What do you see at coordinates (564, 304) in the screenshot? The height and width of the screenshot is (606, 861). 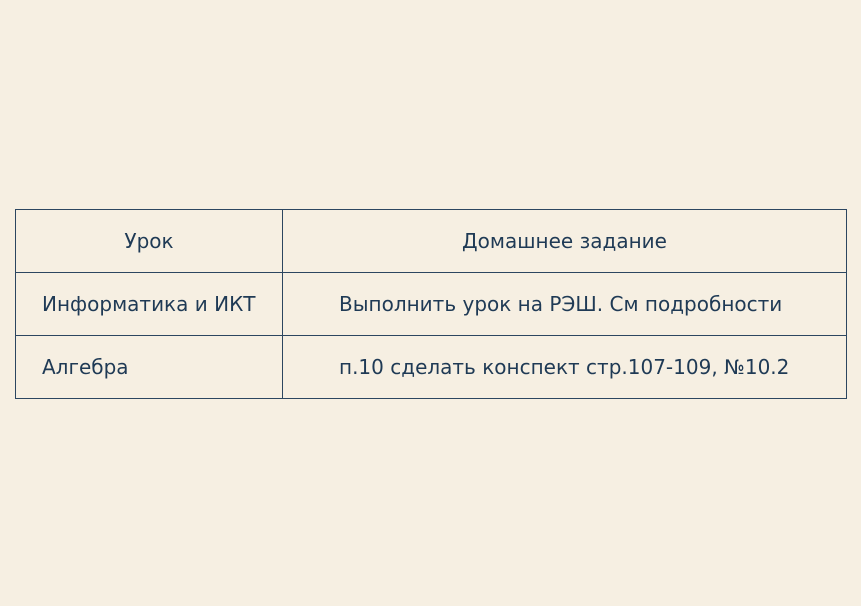 I see `homework-cell: Выполнить урок на РЭШ. См подробности` at bounding box center [564, 304].